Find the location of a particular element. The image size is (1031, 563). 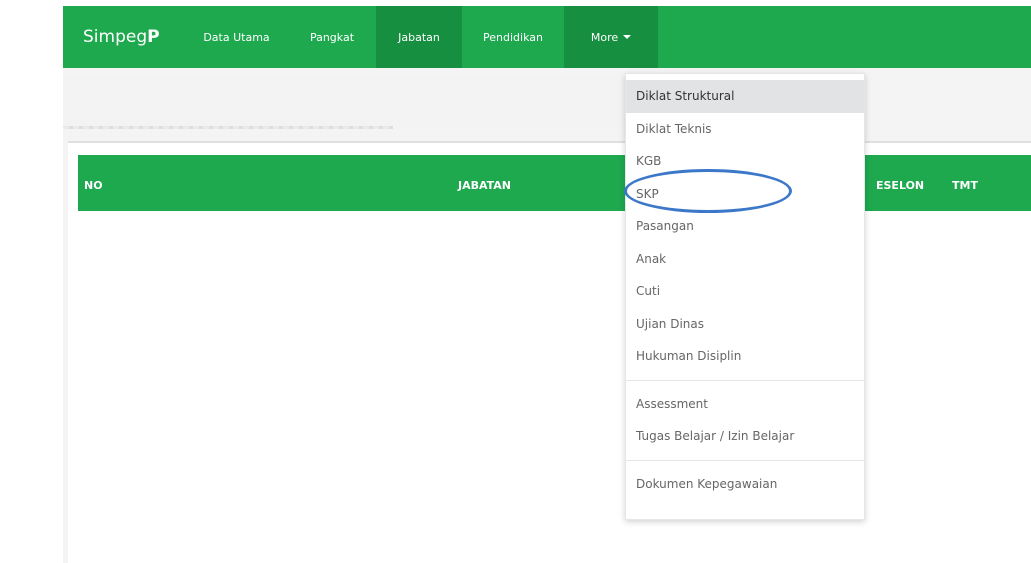

menu-item-pasangan: Pasangan is located at coordinates (745, 226).